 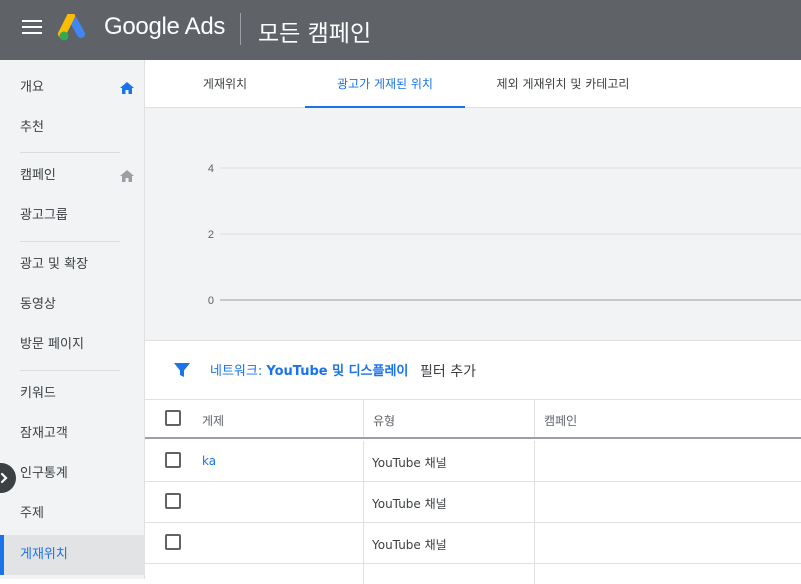 What do you see at coordinates (560, 420) in the screenshot?
I see `column-header-campaign: 캠페인` at bounding box center [560, 420].